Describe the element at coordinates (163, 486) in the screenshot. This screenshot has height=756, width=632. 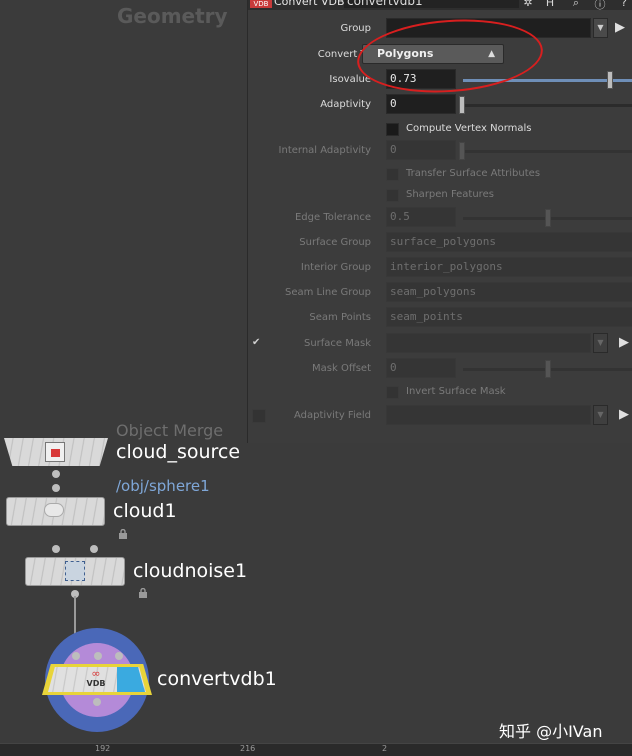
I see `object-path-link: /obj/sphere1` at that location.